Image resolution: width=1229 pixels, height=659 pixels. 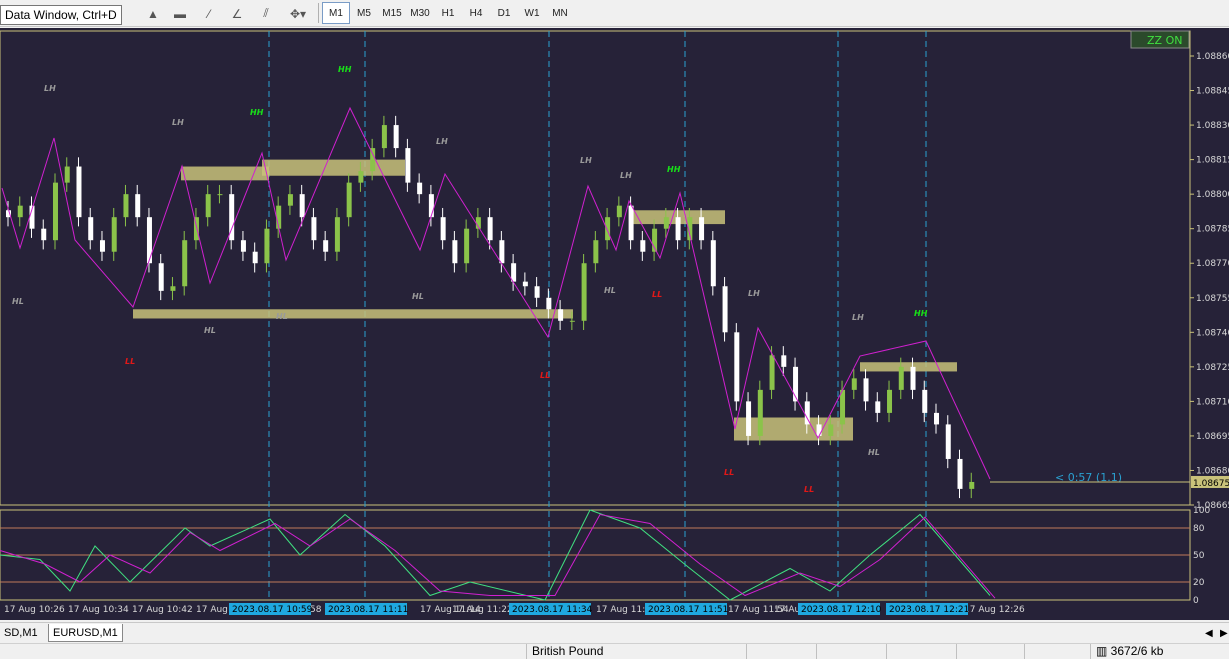 What do you see at coordinates (209, 13) in the screenshot?
I see `fibonacci-fan-icon: ⁄` at bounding box center [209, 13].